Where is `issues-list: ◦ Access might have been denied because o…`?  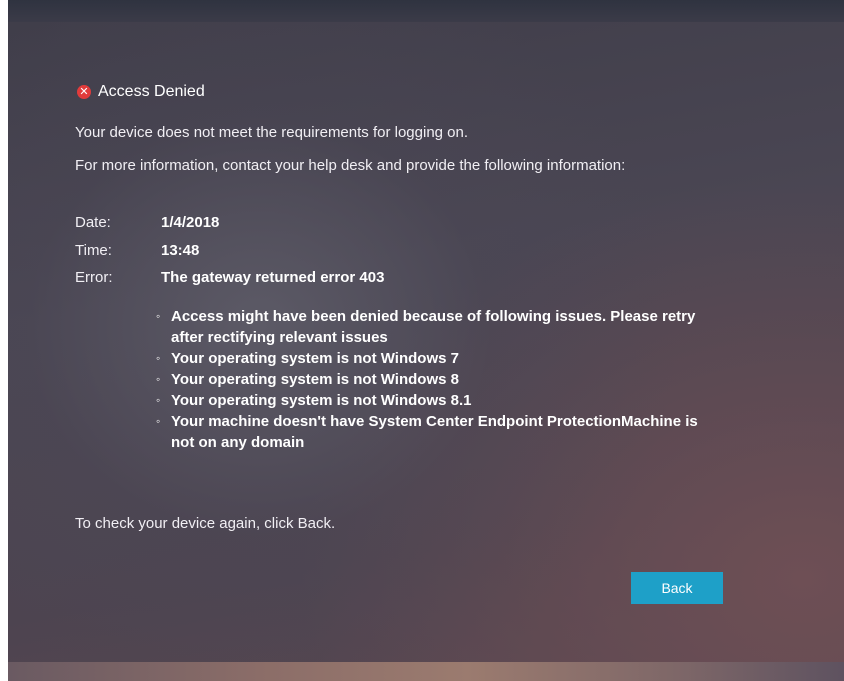 issues-list: ◦ Access might have been denied because o… is located at coordinates (434, 379).